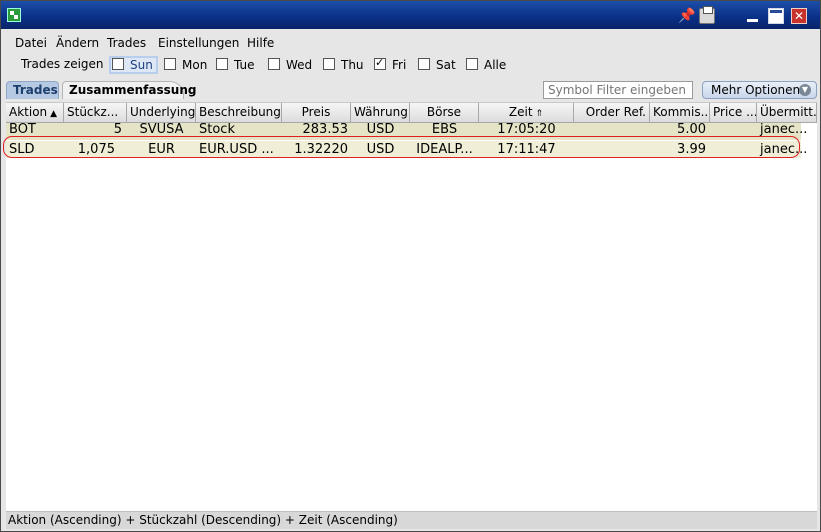 The image size is (821, 532). I want to click on printer-icon, so click(707, 15).